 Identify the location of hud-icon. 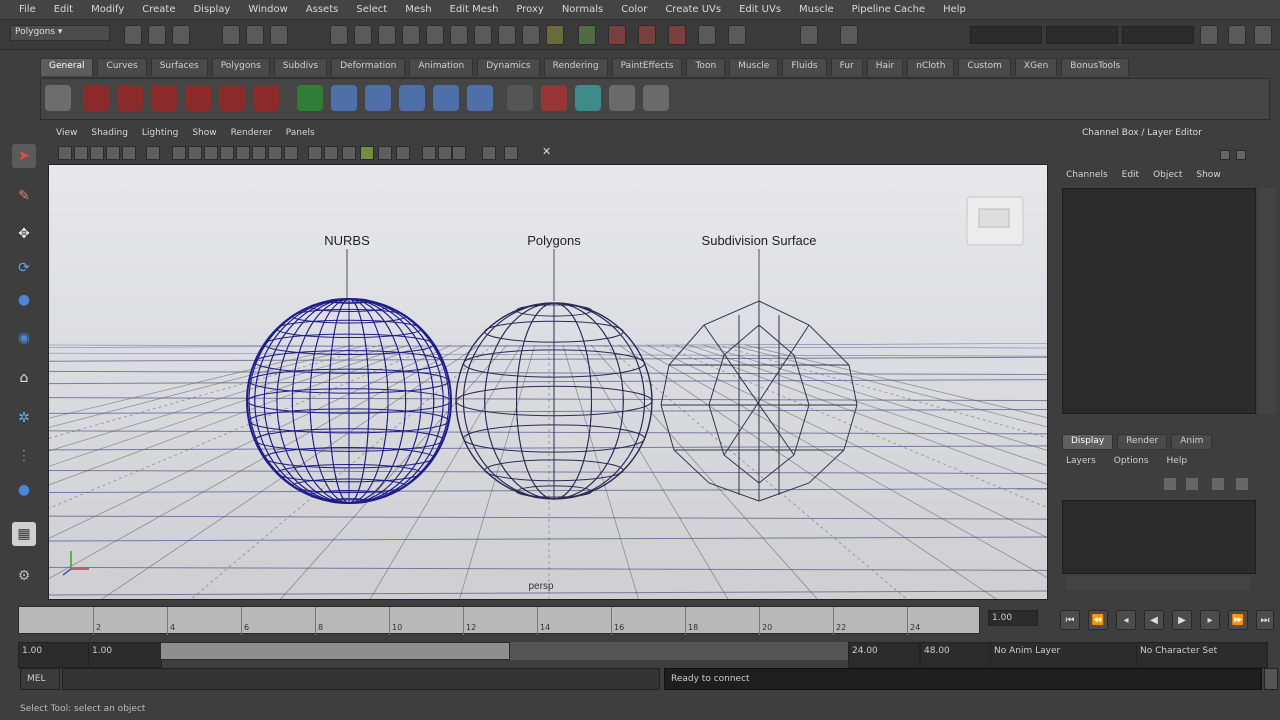
(429, 153).